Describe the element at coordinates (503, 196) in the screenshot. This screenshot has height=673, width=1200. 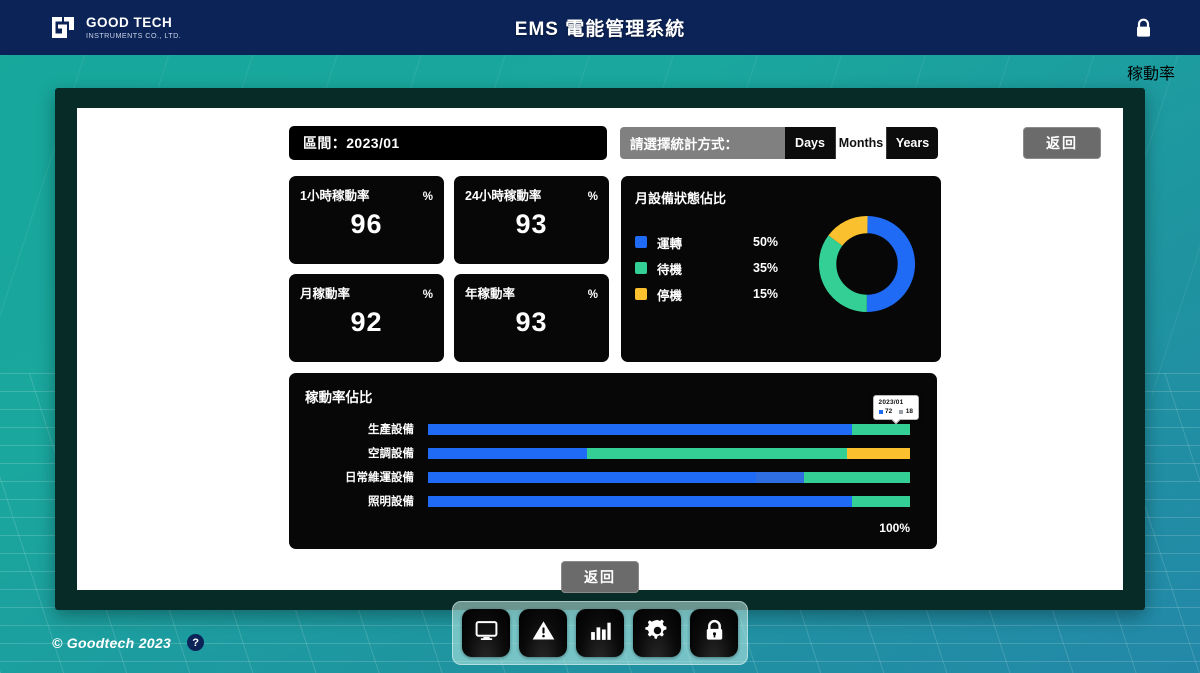
I see `kpi-title: 24小時稼動率` at that location.